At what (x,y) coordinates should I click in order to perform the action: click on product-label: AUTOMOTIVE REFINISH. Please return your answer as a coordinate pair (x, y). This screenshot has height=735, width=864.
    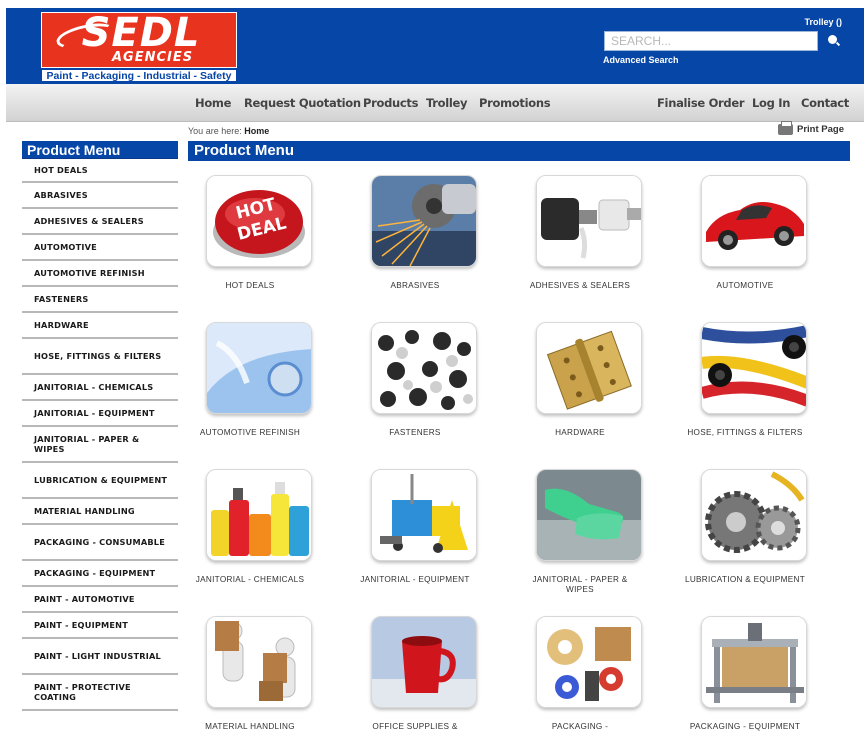
    Looking at the image, I should click on (250, 433).